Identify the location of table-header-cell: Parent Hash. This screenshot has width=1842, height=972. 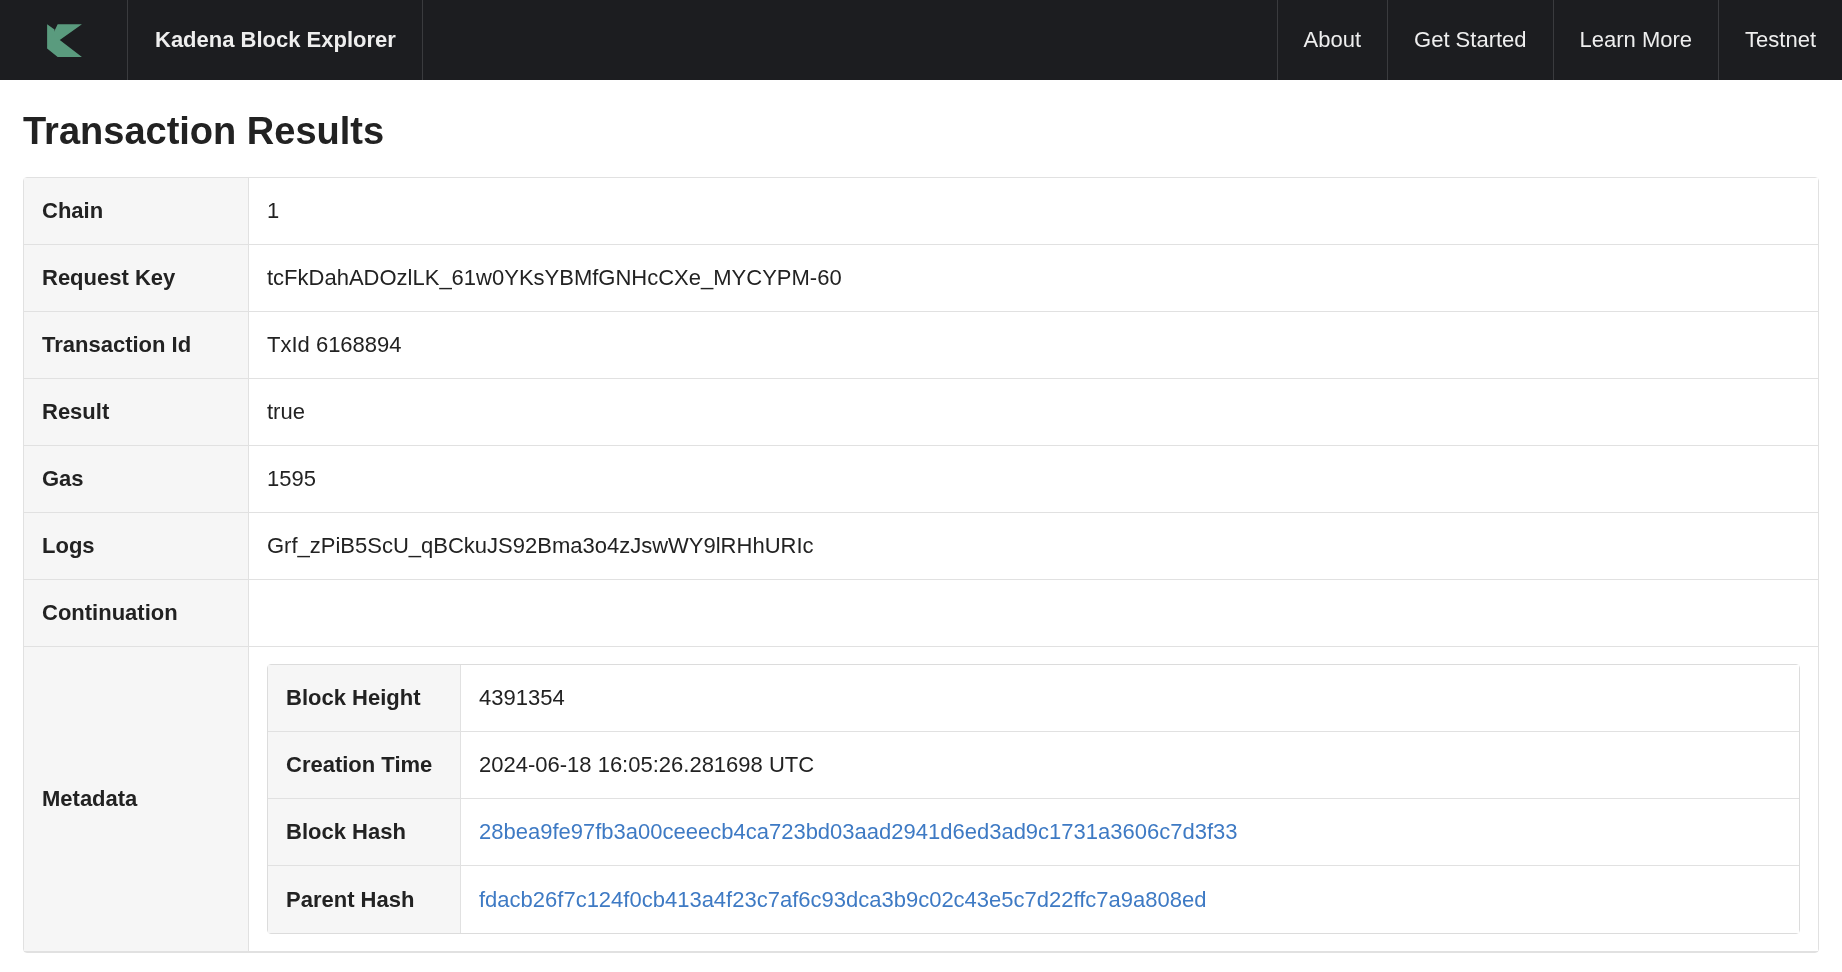
(364, 899).